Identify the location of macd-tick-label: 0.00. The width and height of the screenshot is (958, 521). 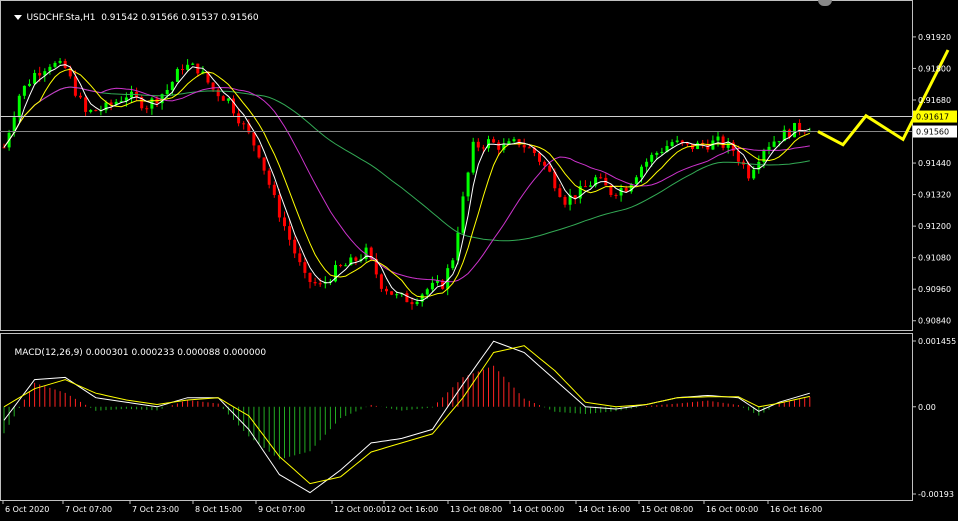
(927, 407).